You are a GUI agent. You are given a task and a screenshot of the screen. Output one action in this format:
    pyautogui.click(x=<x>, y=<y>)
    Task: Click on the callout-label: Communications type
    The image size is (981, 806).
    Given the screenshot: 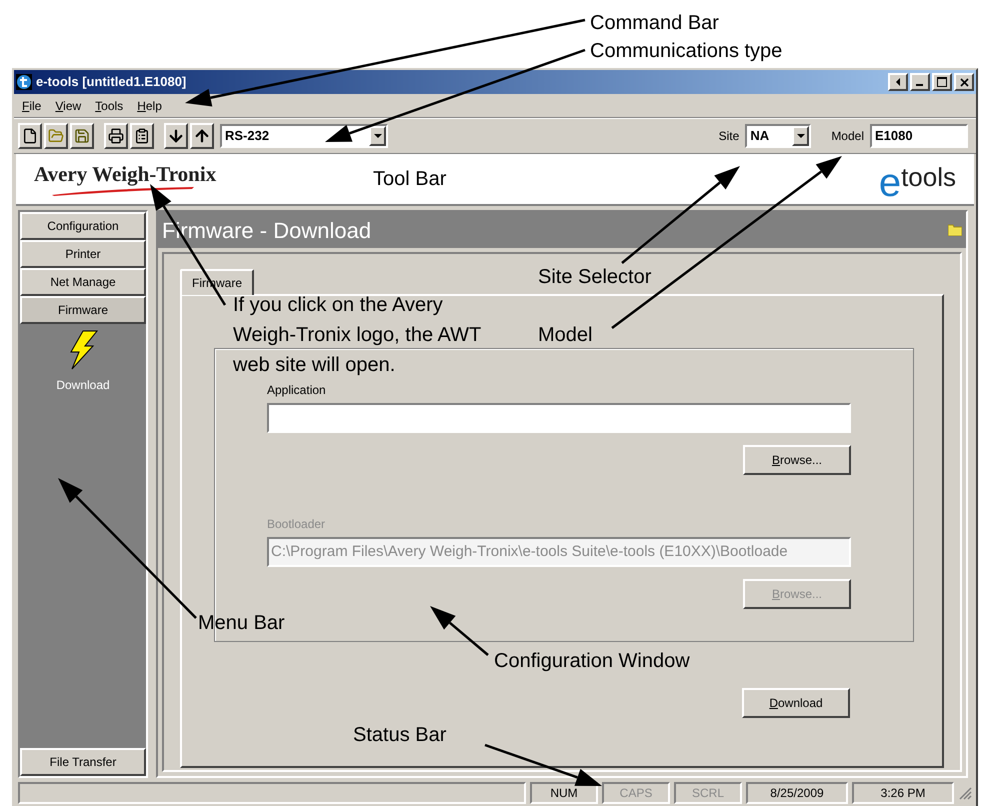 What is the action you would take?
    pyautogui.click(x=686, y=51)
    